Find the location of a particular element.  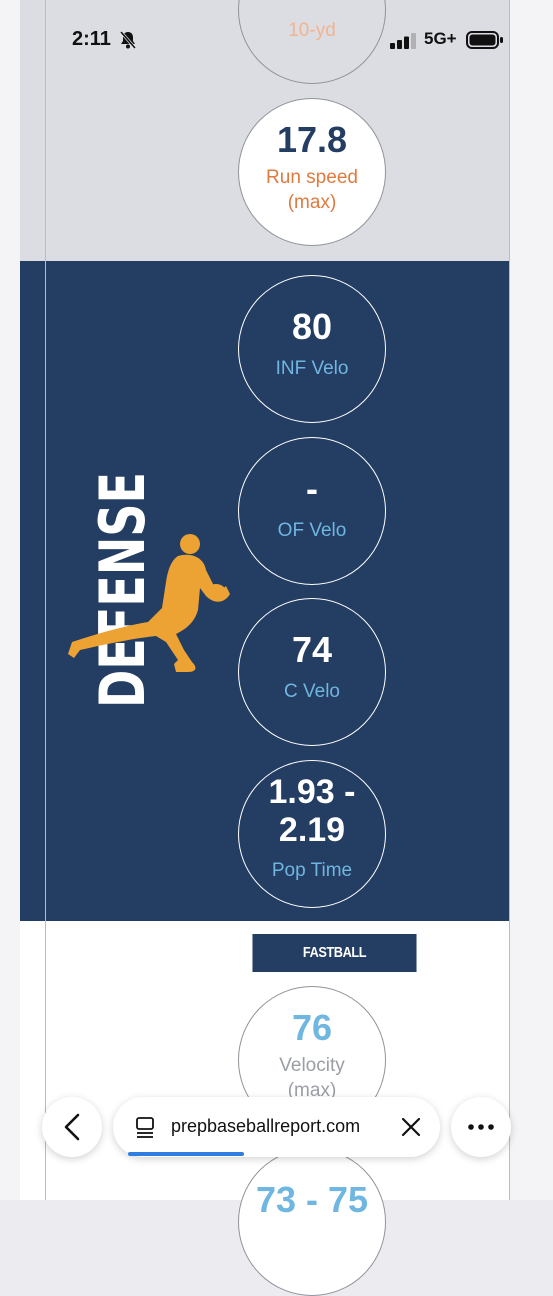

stat-value: 73 - 75 is located at coordinates (312, 1199).